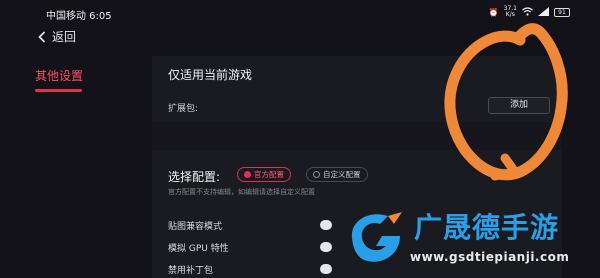 The height and width of the screenshot is (278, 600). I want to click on radio-unselected-icon, so click(316, 174).